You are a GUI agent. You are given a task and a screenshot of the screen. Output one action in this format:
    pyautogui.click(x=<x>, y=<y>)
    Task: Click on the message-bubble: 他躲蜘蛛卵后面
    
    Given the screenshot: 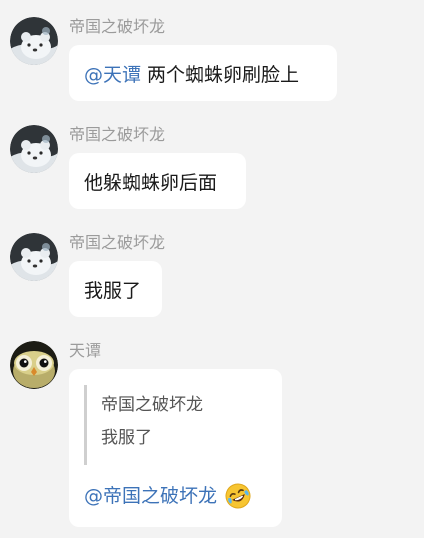 What is the action you would take?
    pyautogui.click(x=157, y=181)
    